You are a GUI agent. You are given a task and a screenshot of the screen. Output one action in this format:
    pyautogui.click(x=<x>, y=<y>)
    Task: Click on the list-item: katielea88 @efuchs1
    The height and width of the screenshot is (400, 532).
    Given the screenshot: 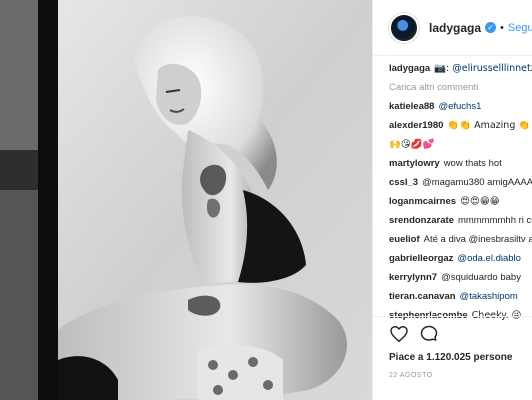 What is the action you would take?
    pyautogui.click(x=460, y=106)
    